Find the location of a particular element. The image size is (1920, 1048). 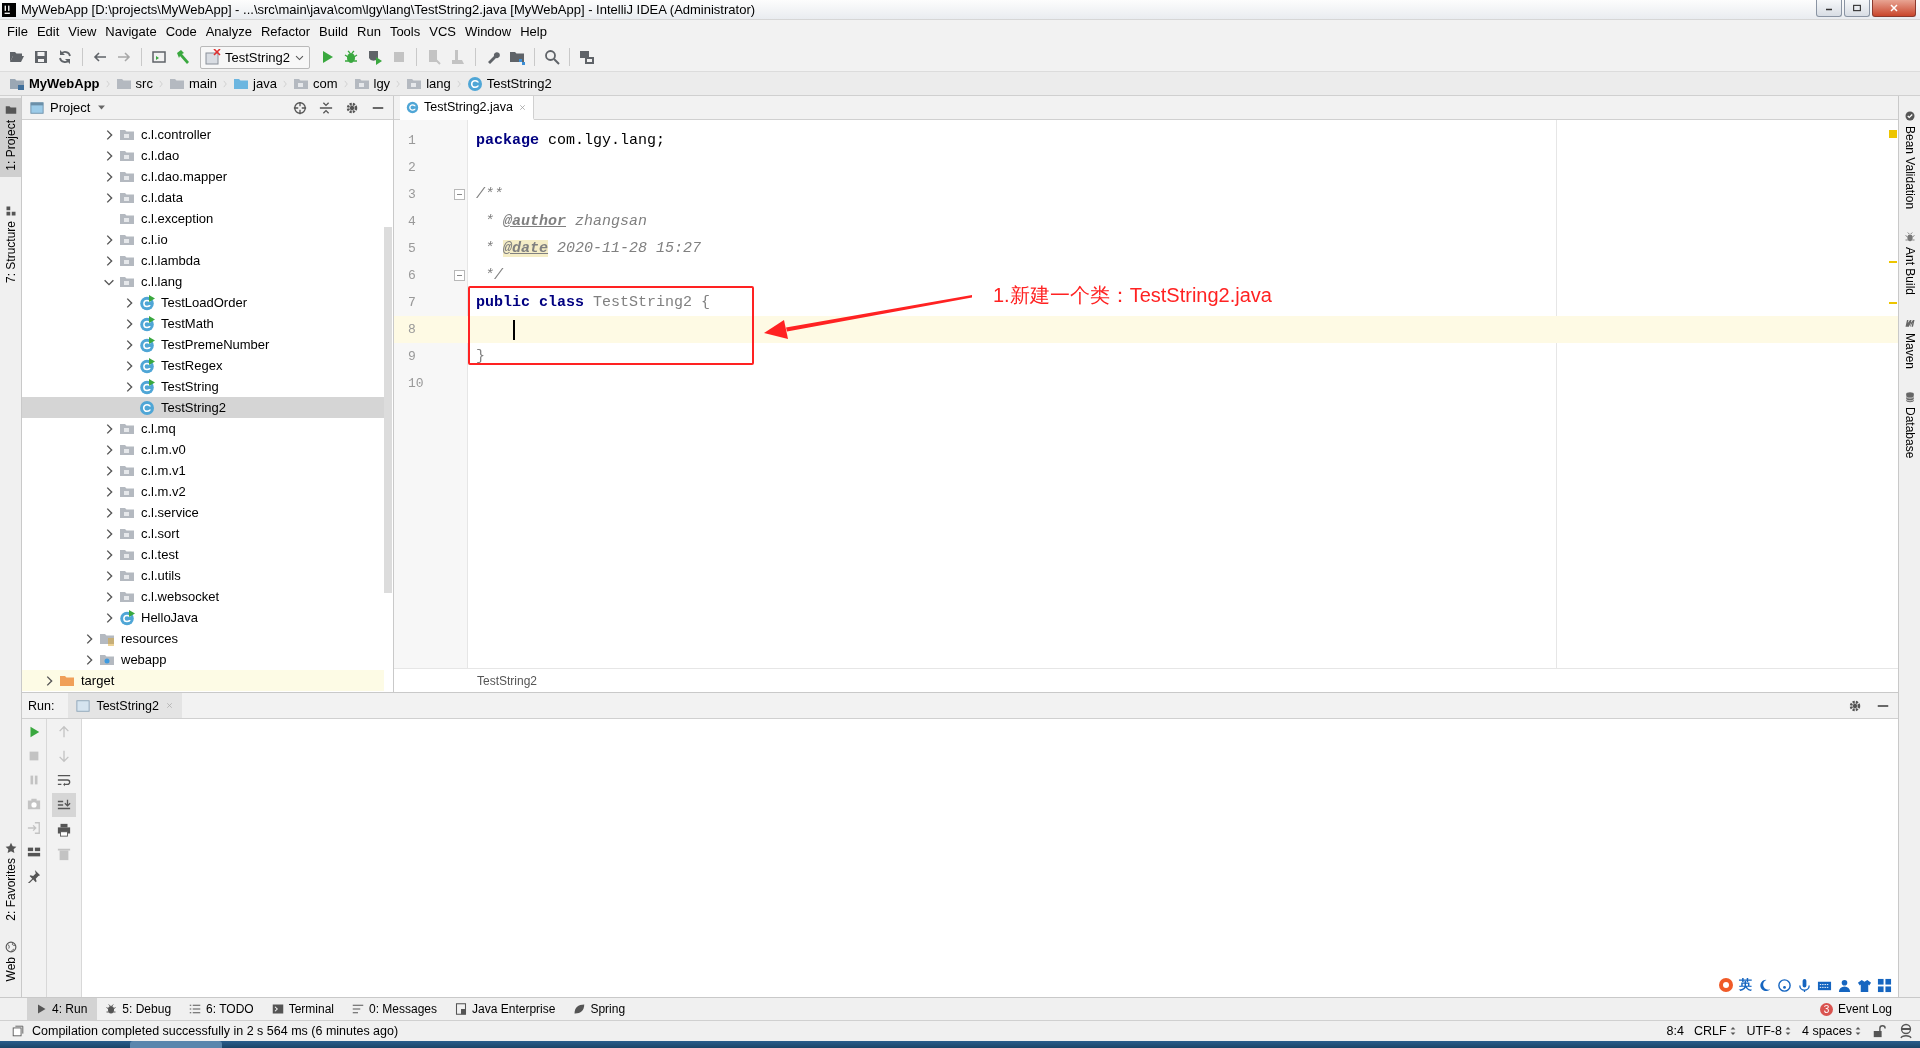

hammer-icon is located at coordinates (183, 57).